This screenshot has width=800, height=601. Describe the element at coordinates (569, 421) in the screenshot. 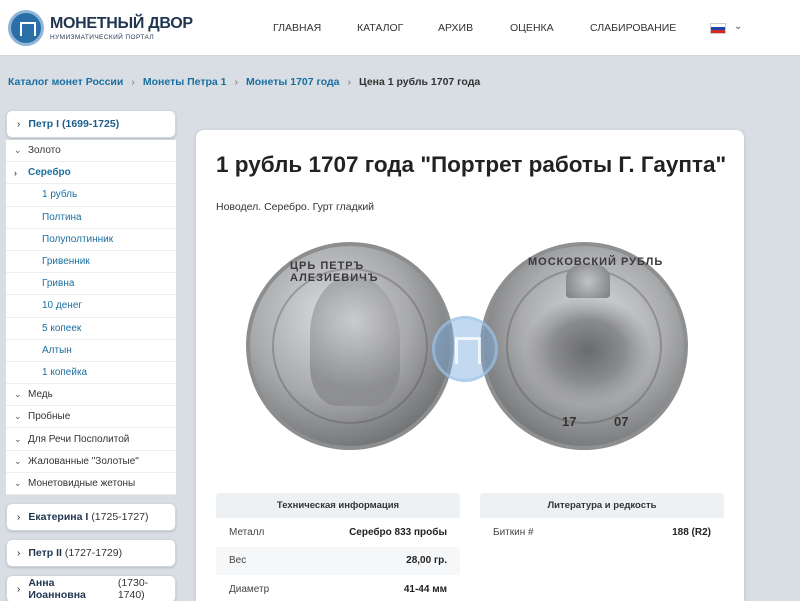

I see `coin-year-left: 17` at that location.